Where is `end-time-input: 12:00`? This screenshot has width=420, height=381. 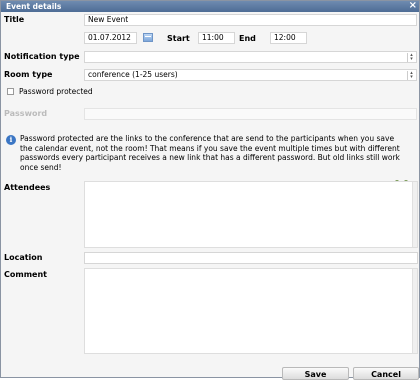 end-time-input: 12:00 is located at coordinates (288, 38).